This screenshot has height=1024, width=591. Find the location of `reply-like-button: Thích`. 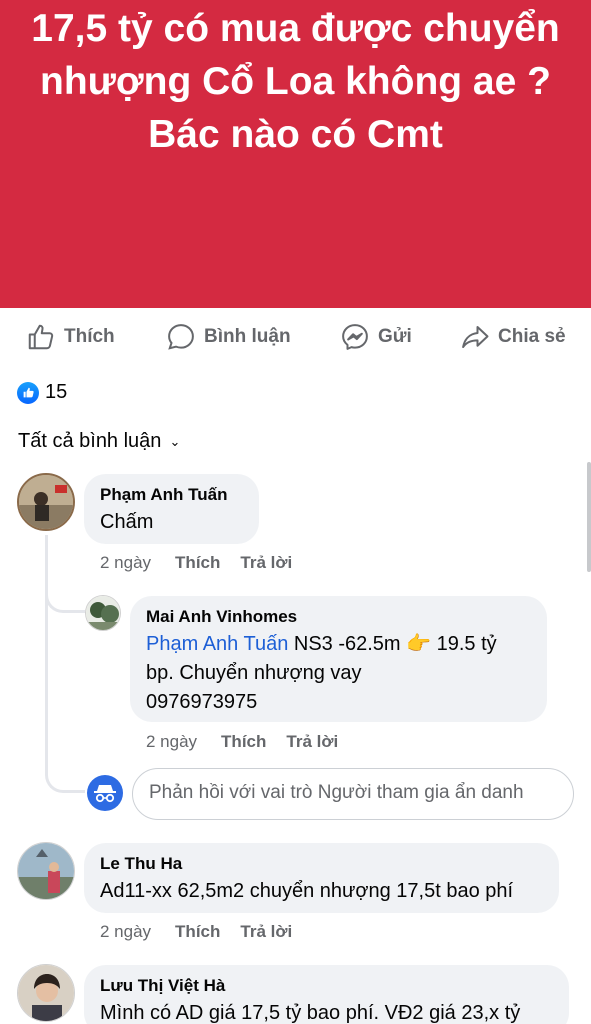

reply-like-button: Thích is located at coordinates (243, 742).